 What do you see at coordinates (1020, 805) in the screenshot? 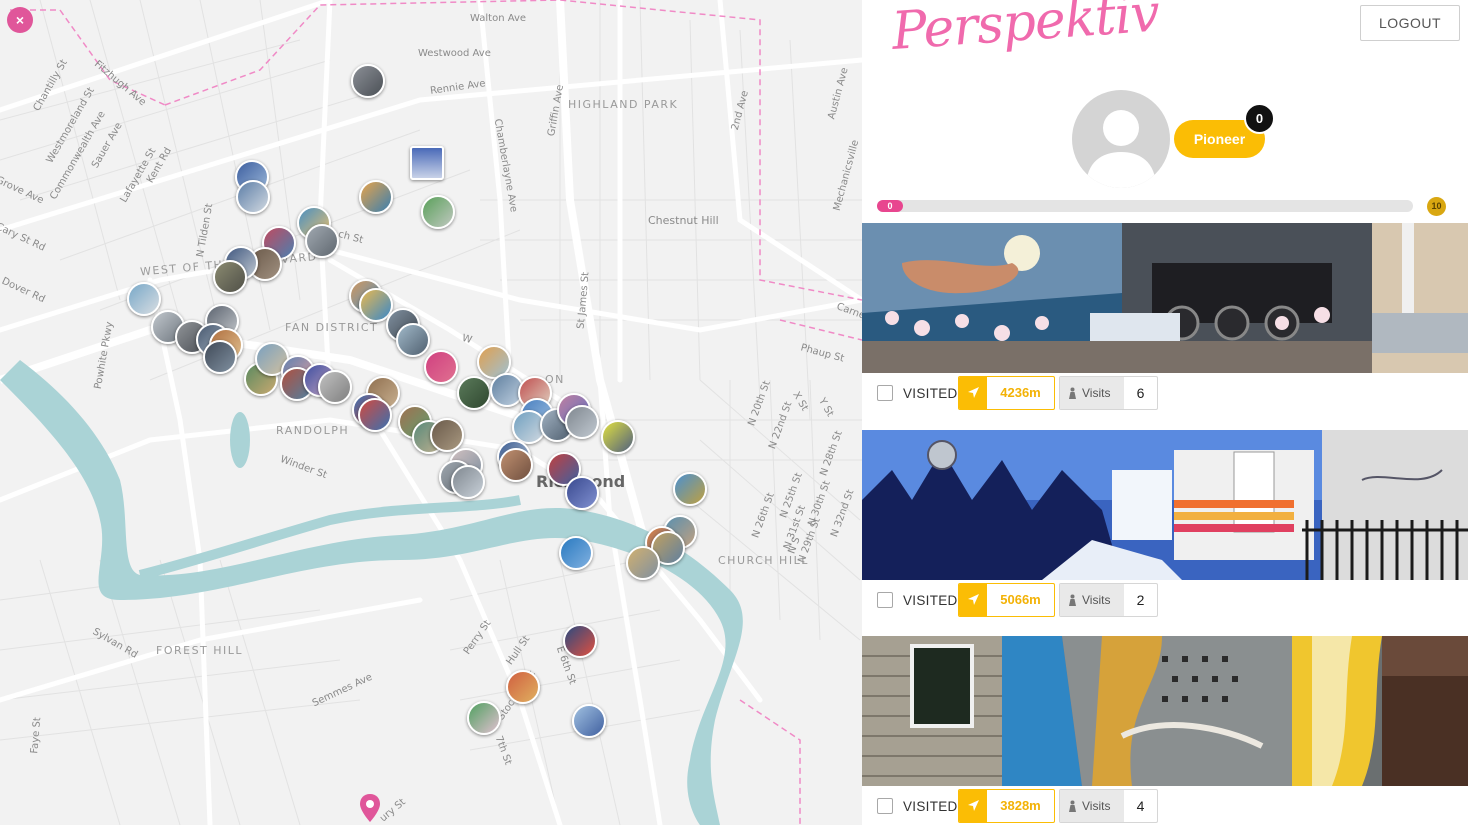
I see `distance-value: 3828m` at bounding box center [1020, 805].